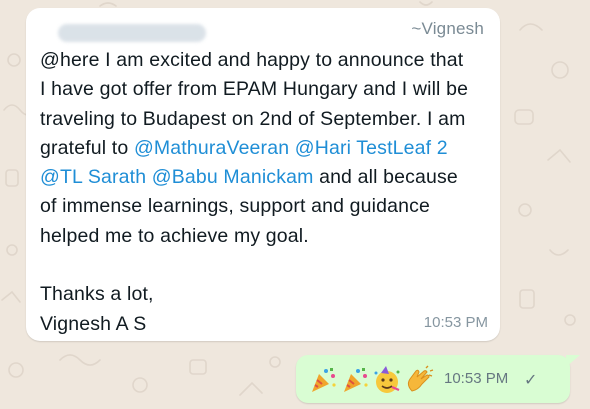 The height and width of the screenshot is (409, 590). Describe the element at coordinates (387, 379) in the screenshot. I see `partying-face-icon` at that location.